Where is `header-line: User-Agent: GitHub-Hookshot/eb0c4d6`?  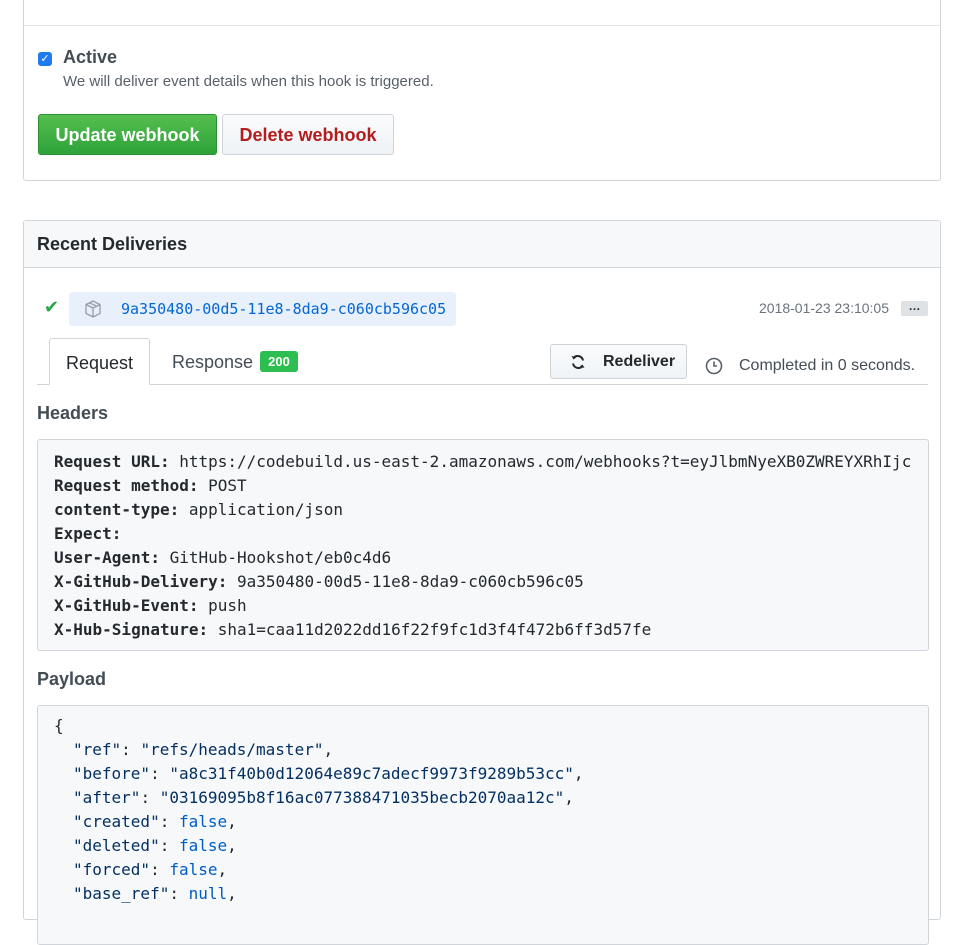
header-line: User-Agent: GitHub-Hookshot/eb0c4d6 is located at coordinates (222, 558).